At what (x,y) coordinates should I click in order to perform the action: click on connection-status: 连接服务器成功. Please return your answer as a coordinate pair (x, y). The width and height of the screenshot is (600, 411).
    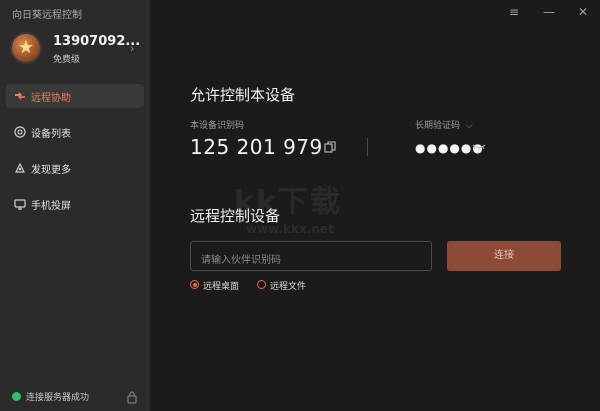
    Looking at the image, I should click on (77, 397).